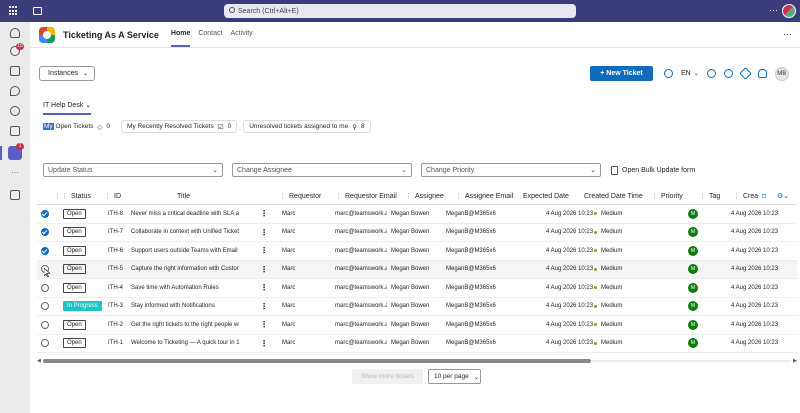 The width and height of the screenshot is (800, 413). Describe the element at coordinates (307, 126) in the screenshot. I see `view-unresolved-assigned: Unresolved tickets assigned to me ⚲ 8` at that location.